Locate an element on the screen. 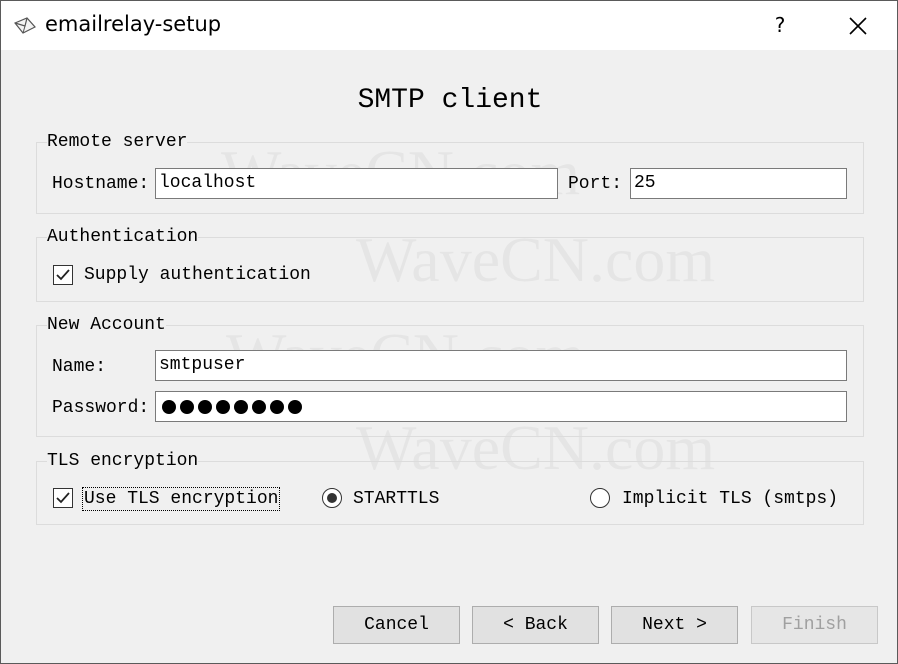 Image resolution: width=898 pixels, height=664 pixels. page-title: SMTP client is located at coordinates (450, 100).